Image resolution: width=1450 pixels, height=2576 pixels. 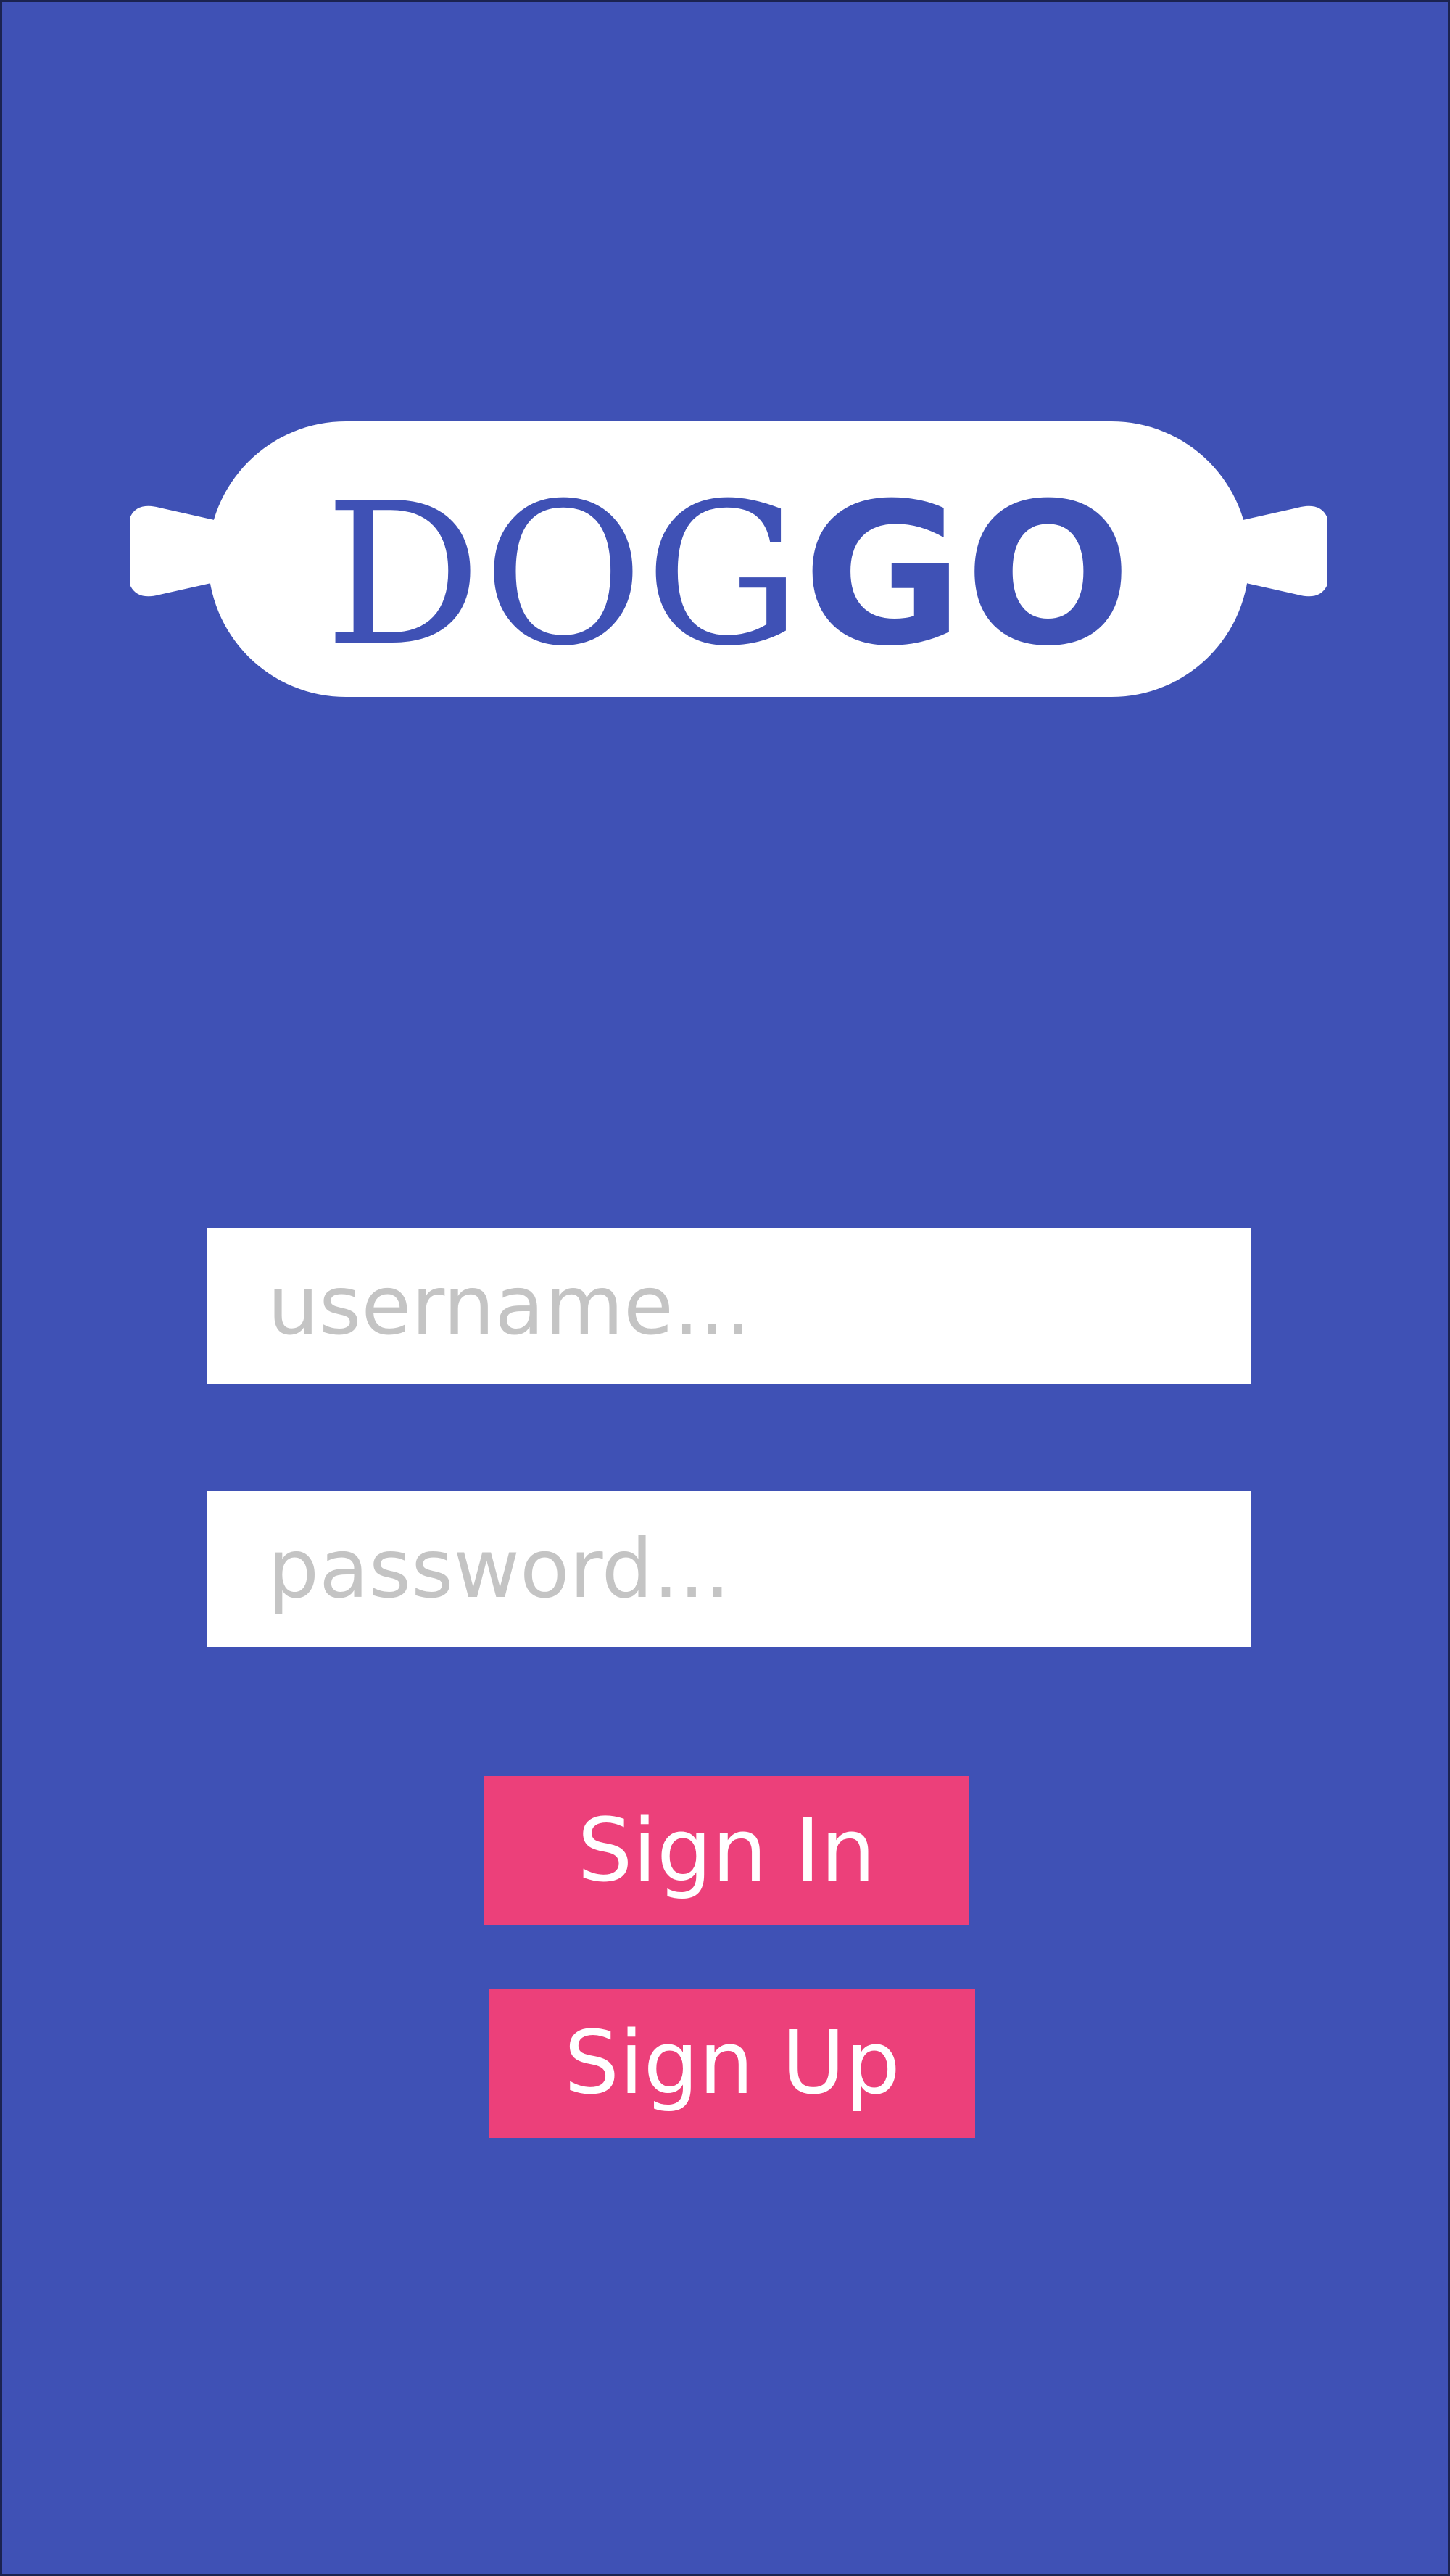 What do you see at coordinates (726, 1850) in the screenshot?
I see `sign-in-button: Sign In` at bounding box center [726, 1850].